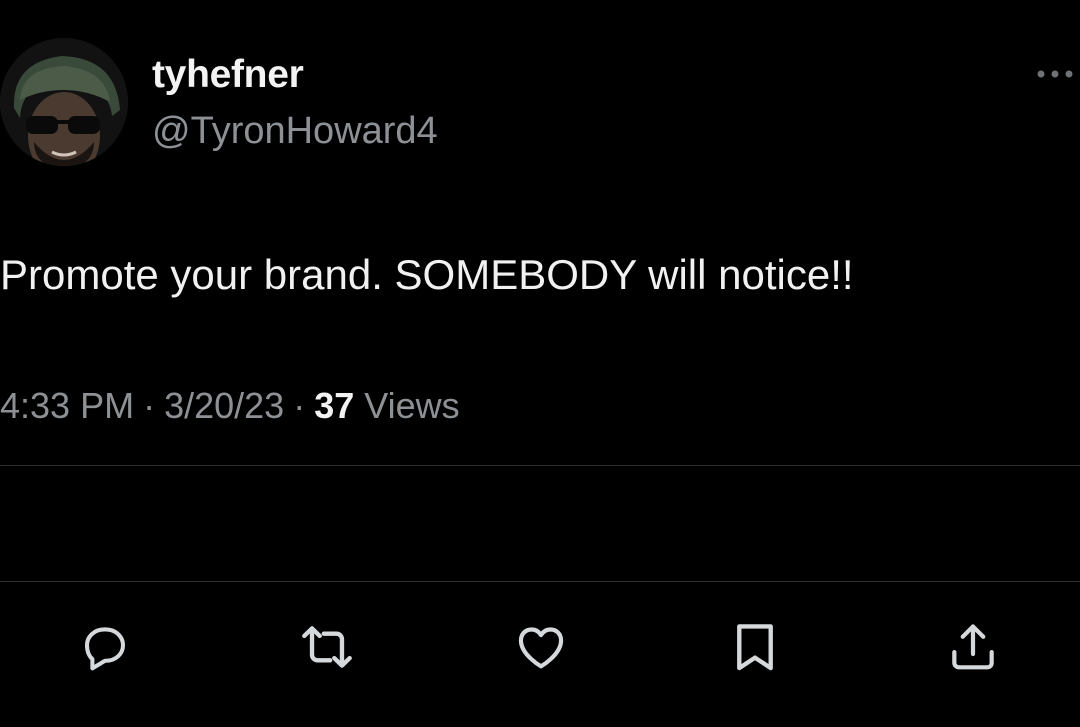 This screenshot has height=727, width=1080. What do you see at coordinates (224, 405) in the screenshot?
I see `tweet-date: 3/20/23` at bounding box center [224, 405].